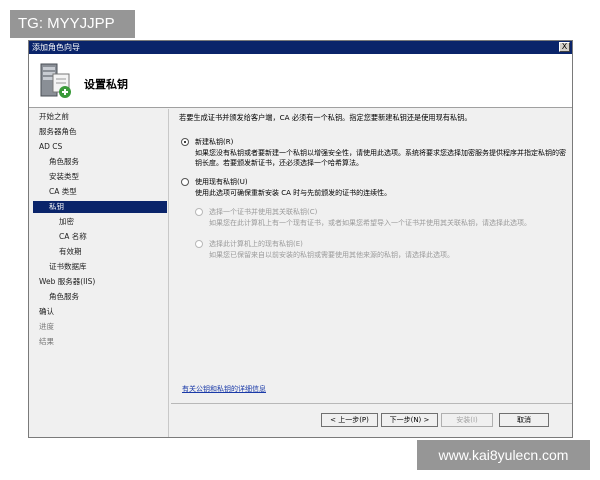 Image resolution: width=600 pixels, height=480 pixels. Describe the element at coordinates (331, 255) in the screenshot. I see `select-existing-key-description: 如果您已保留来自以前安装的私钥或需要使用其他来源的私钥，请选择此选项。` at that location.